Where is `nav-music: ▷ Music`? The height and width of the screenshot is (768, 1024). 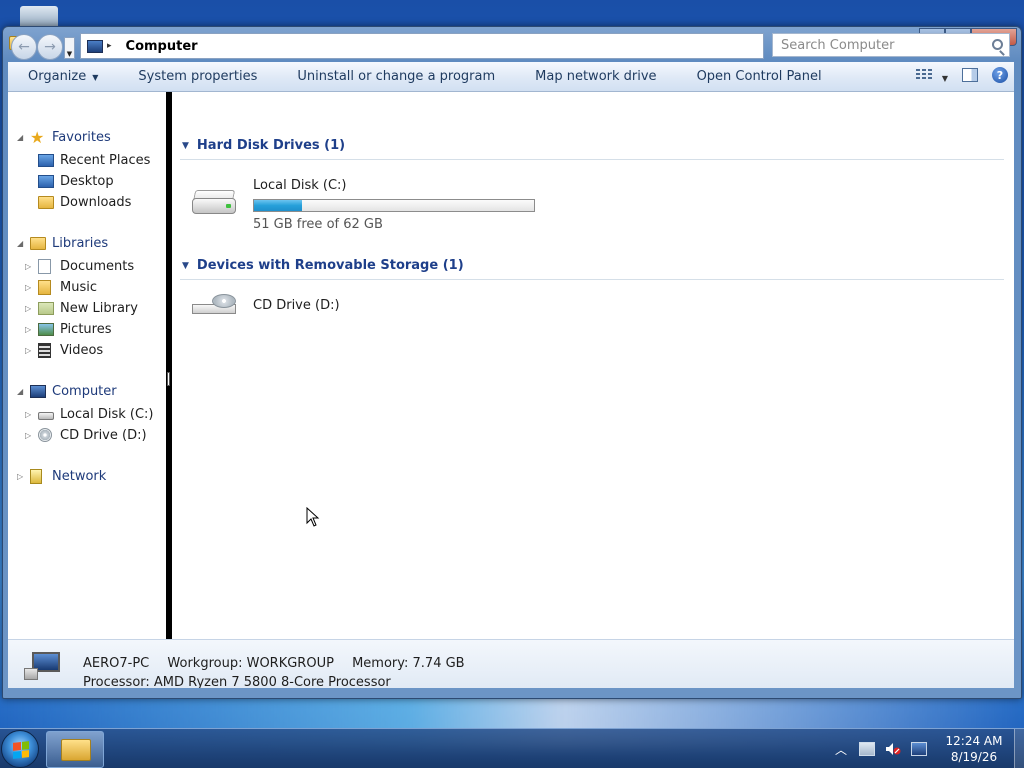
nav-music: ▷ Music is located at coordinates (61, 287).